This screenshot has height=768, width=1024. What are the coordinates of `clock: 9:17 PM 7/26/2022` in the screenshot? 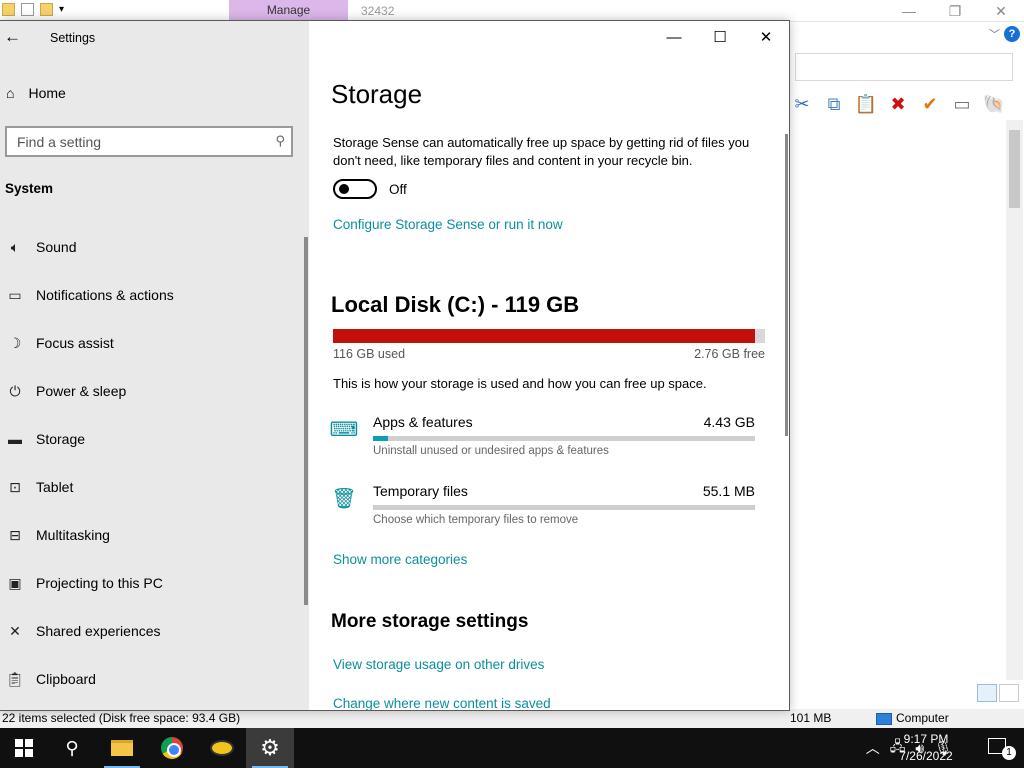 It's located at (926, 748).